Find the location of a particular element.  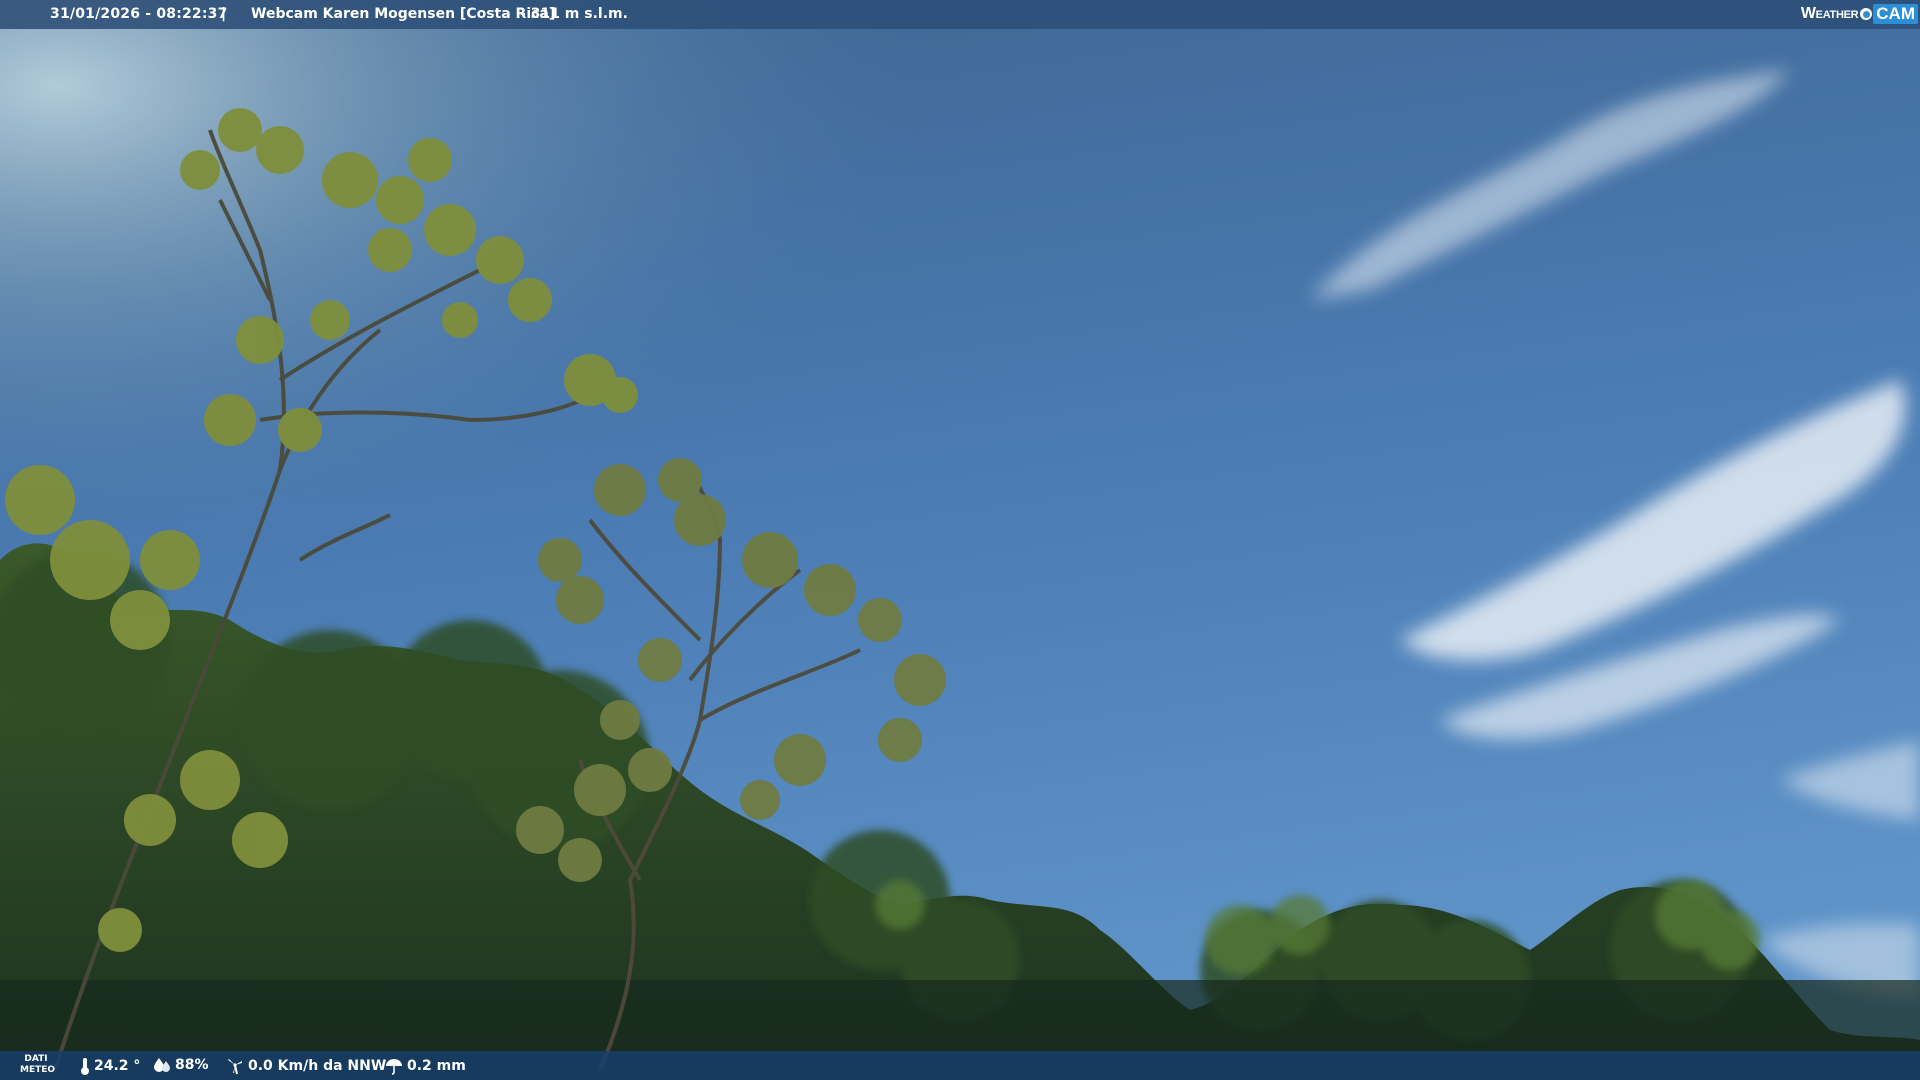

weathercam-logo: Weather CAM is located at coordinates (1859, 14).